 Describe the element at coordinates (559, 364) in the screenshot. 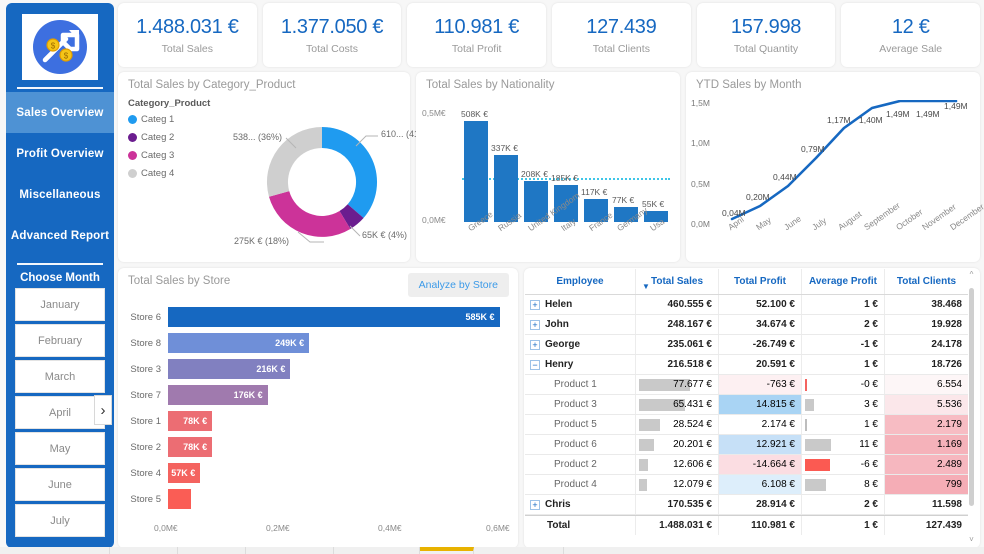

I see `employee-name: Henry` at that location.